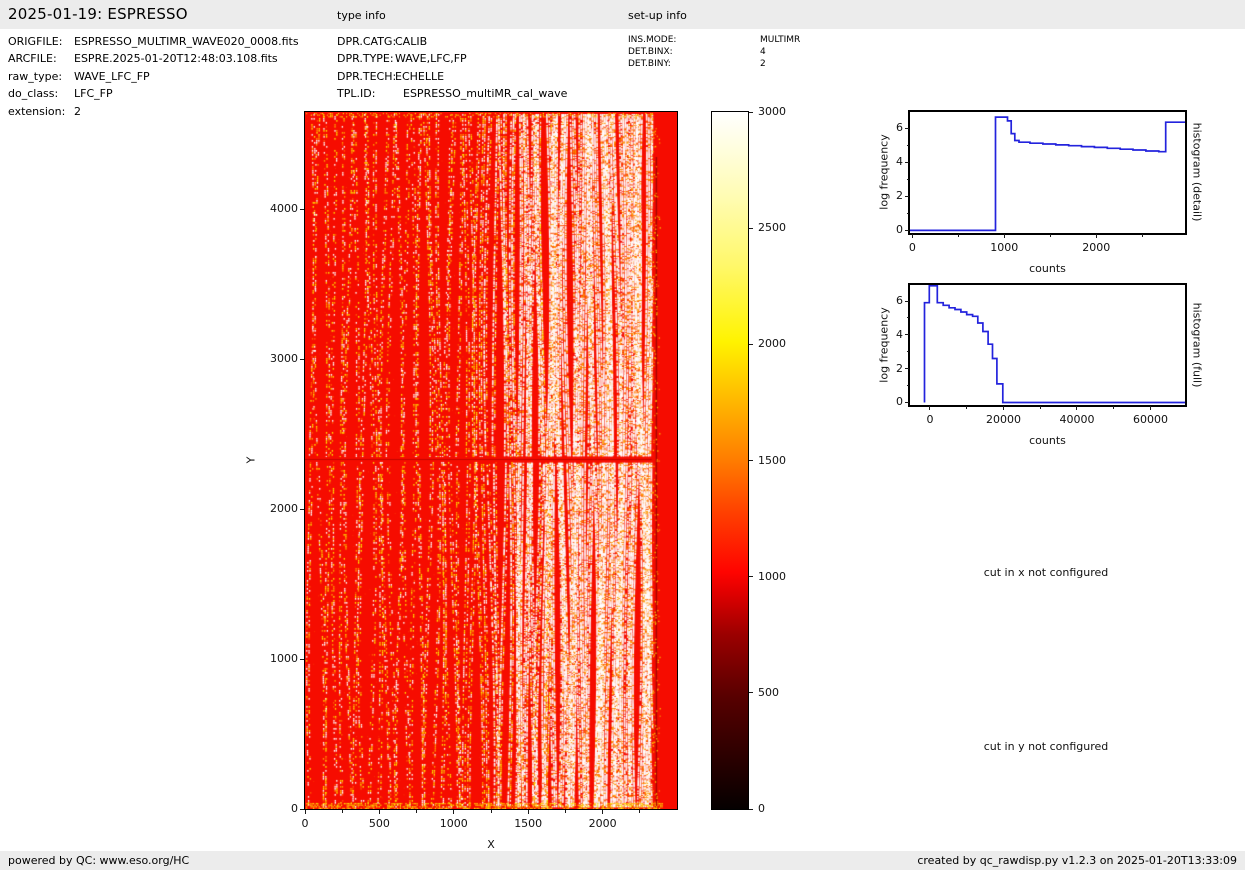 Image resolution: width=1245 pixels, height=870 pixels. I want to click on hist-full-right-label: histogram (full), so click(1197, 345).